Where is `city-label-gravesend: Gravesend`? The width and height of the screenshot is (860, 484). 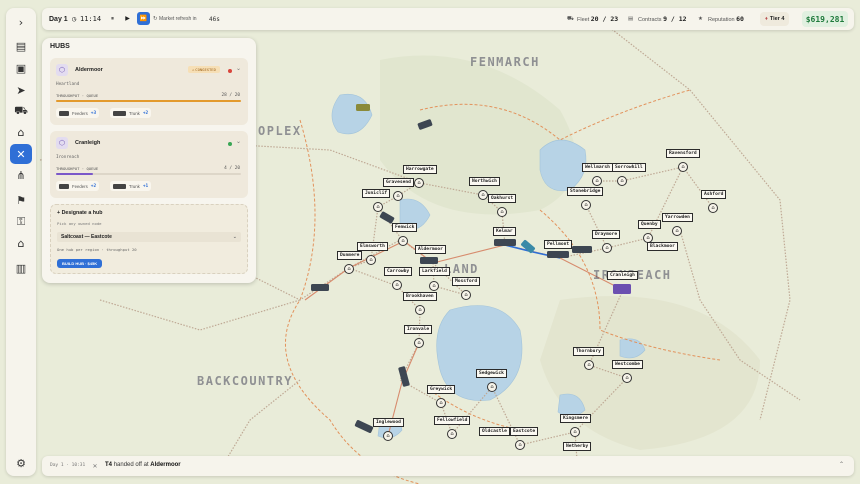
city-label-gravesend: Gravesend is located at coordinates (398, 182).